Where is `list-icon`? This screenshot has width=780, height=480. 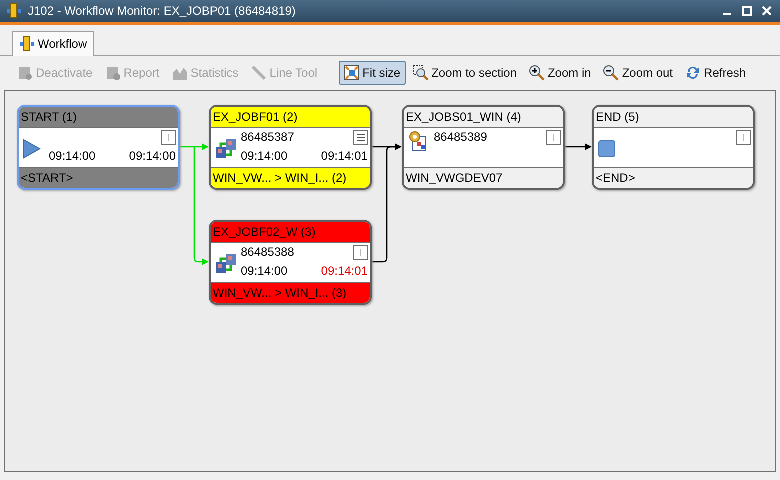
list-icon is located at coordinates (360, 137).